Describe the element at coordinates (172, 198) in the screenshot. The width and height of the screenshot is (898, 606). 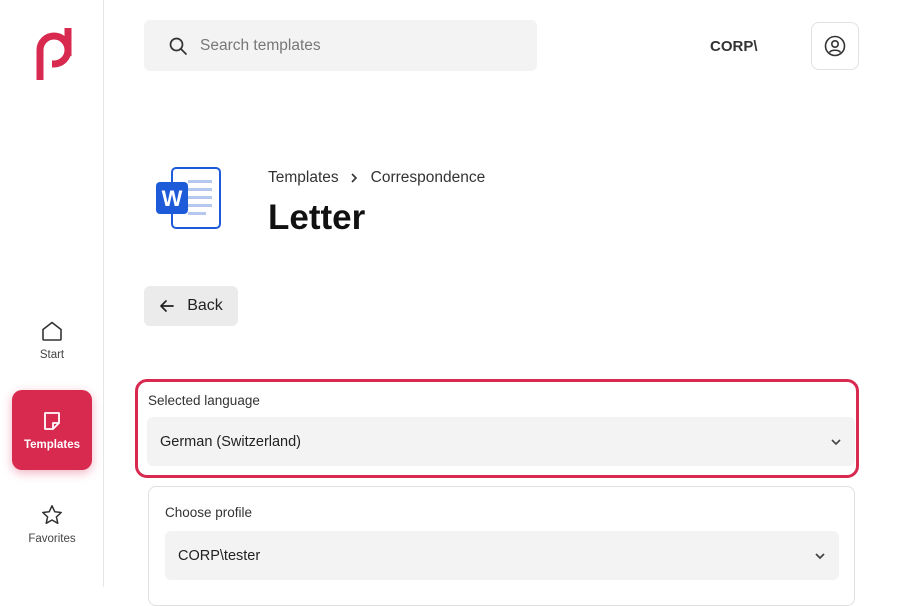
I see `svg-text: W` at that location.